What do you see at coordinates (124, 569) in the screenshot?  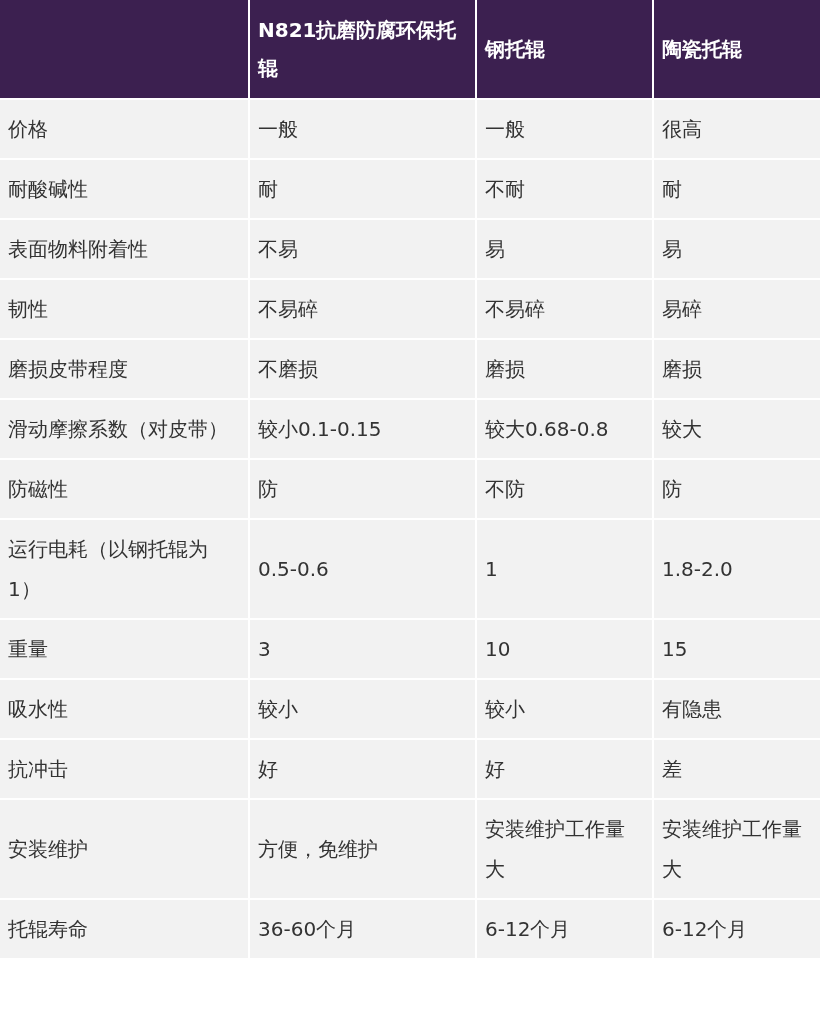 I see `row-header: 运行电耗（以钢托辊为1）` at bounding box center [124, 569].